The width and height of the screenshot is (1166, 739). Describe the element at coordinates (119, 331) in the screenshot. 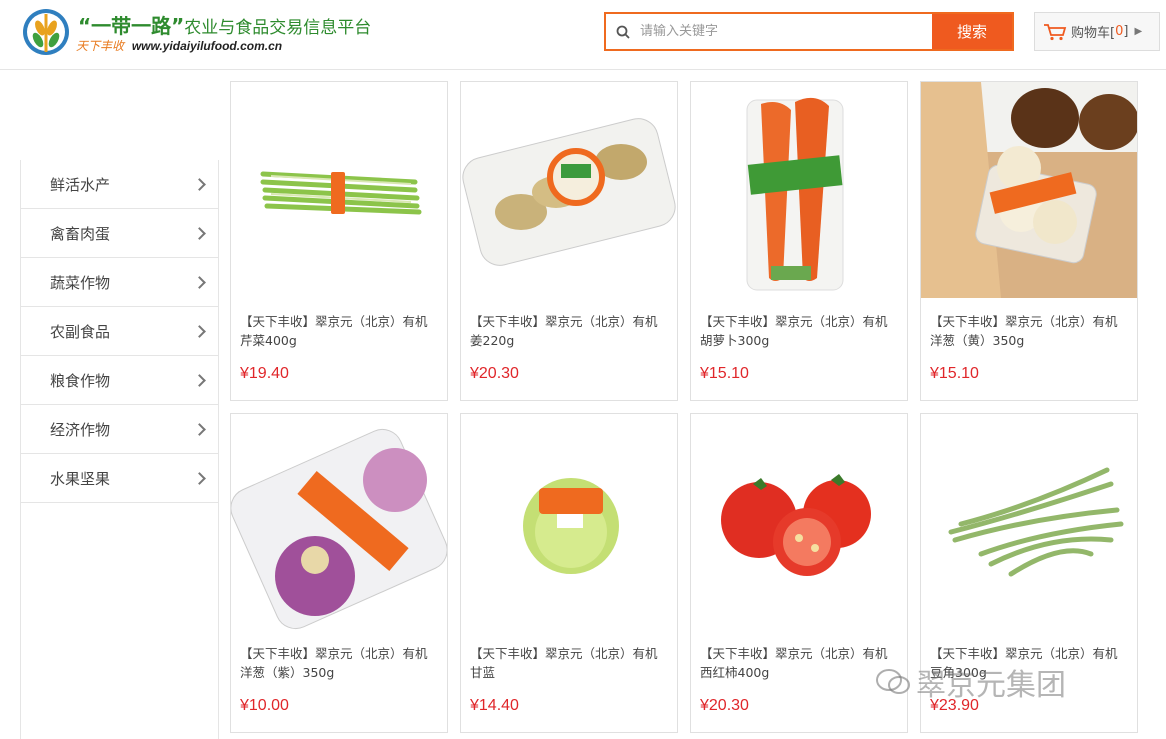

I see `sidebar-item-processed-food: 农副食品` at that location.